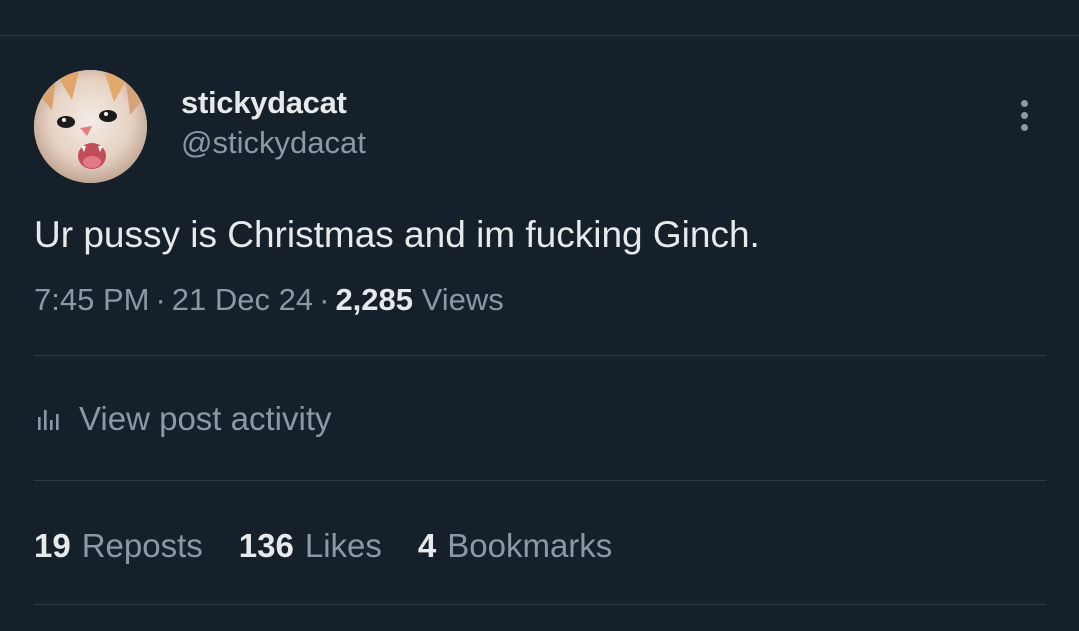 The width and height of the screenshot is (1079, 631). Describe the element at coordinates (427, 545) in the screenshot. I see `bookmarks-count: 4` at that location.